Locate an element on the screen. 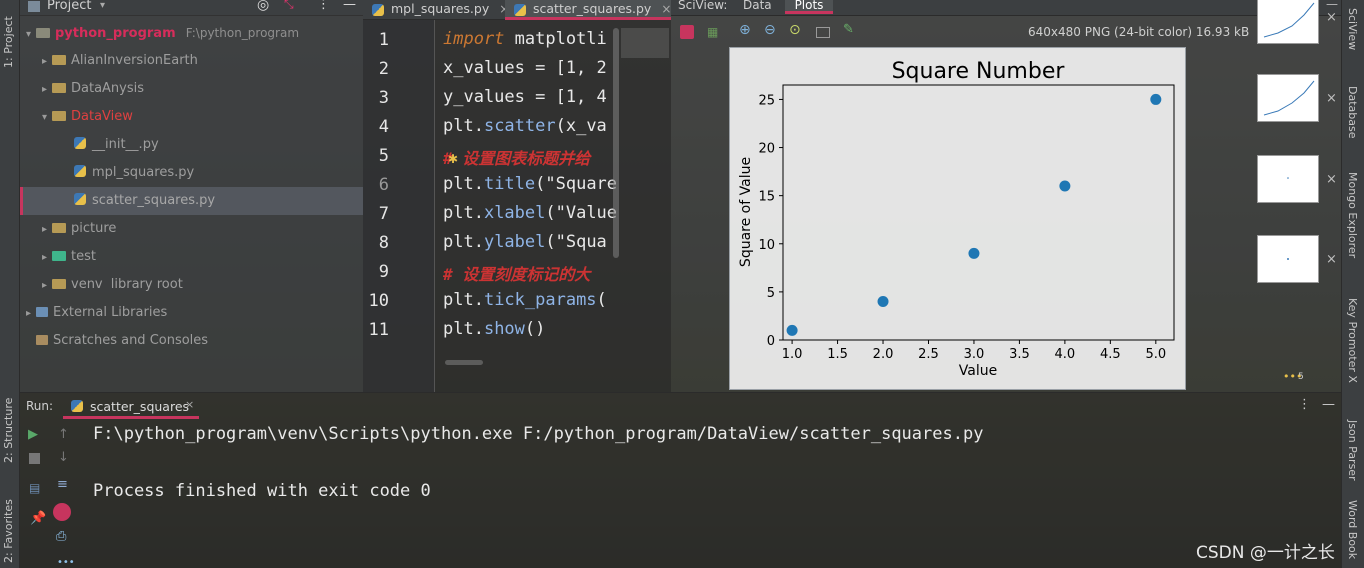 This screenshot has height=568, width=1364. fit-window-icon is located at coordinates (823, 32).